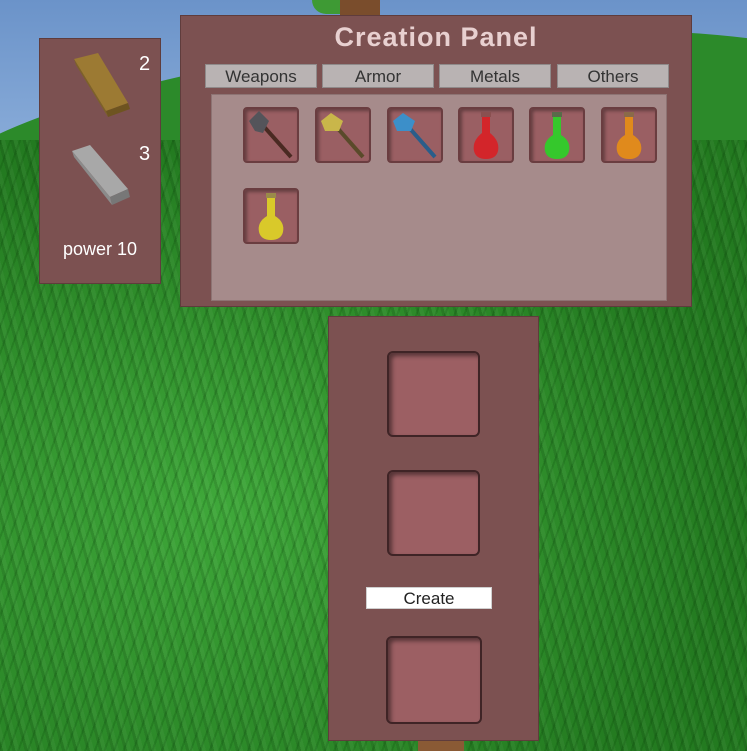 The height and width of the screenshot is (751, 747). What do you see at coordinates (101, 178) in the screenshot?
I see `stone-slab-icon` at bounding box center [101, 178].